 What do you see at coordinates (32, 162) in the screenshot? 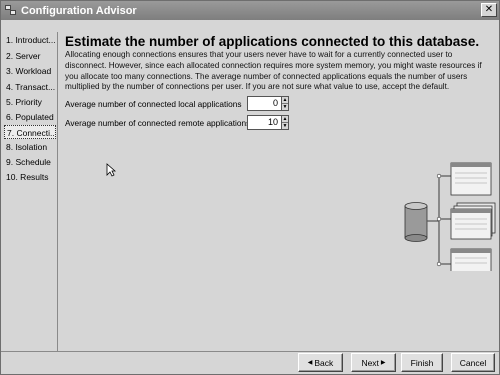
I see `sidebar-item-schedule: 9. Schedule` at bounding box center [32, 162].